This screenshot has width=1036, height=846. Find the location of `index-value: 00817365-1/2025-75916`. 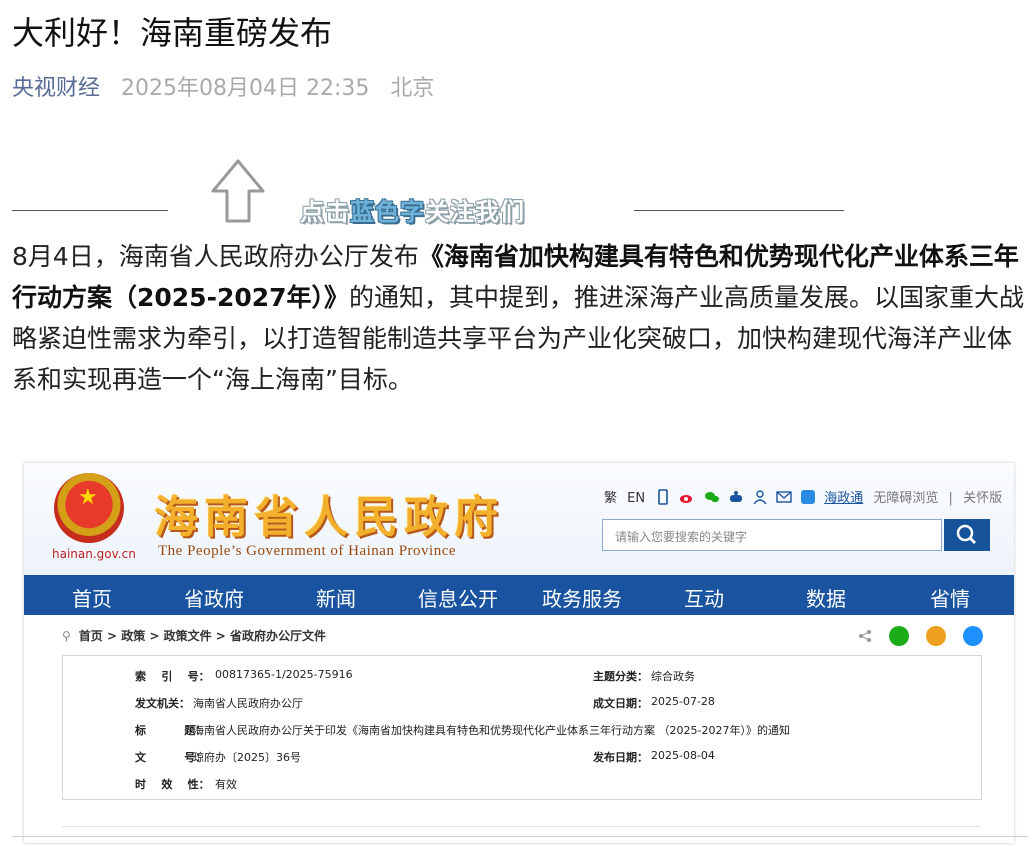

index-value: 00817365-1/2025-75916 is located at coordinates (284, 674).